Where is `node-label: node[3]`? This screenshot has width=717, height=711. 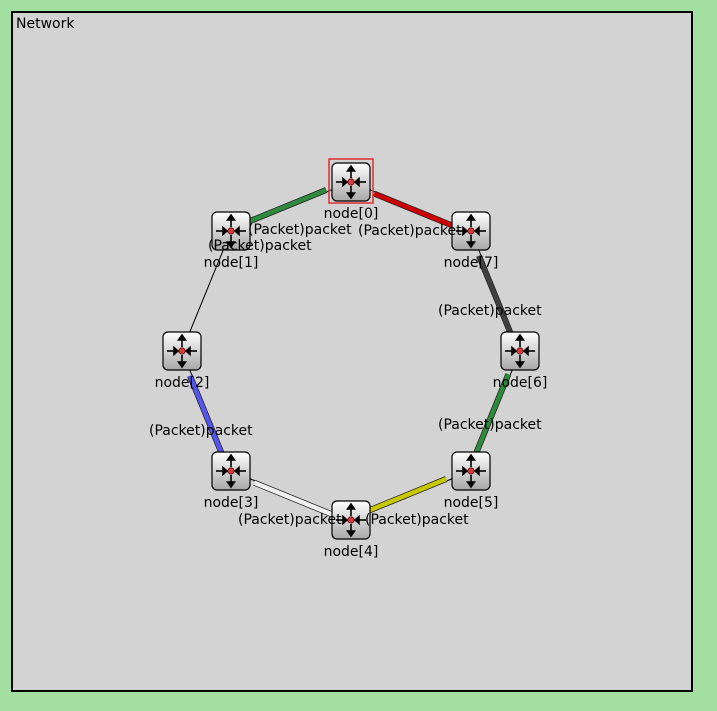
node-label: node[3] is located at coordinates (231, 503).